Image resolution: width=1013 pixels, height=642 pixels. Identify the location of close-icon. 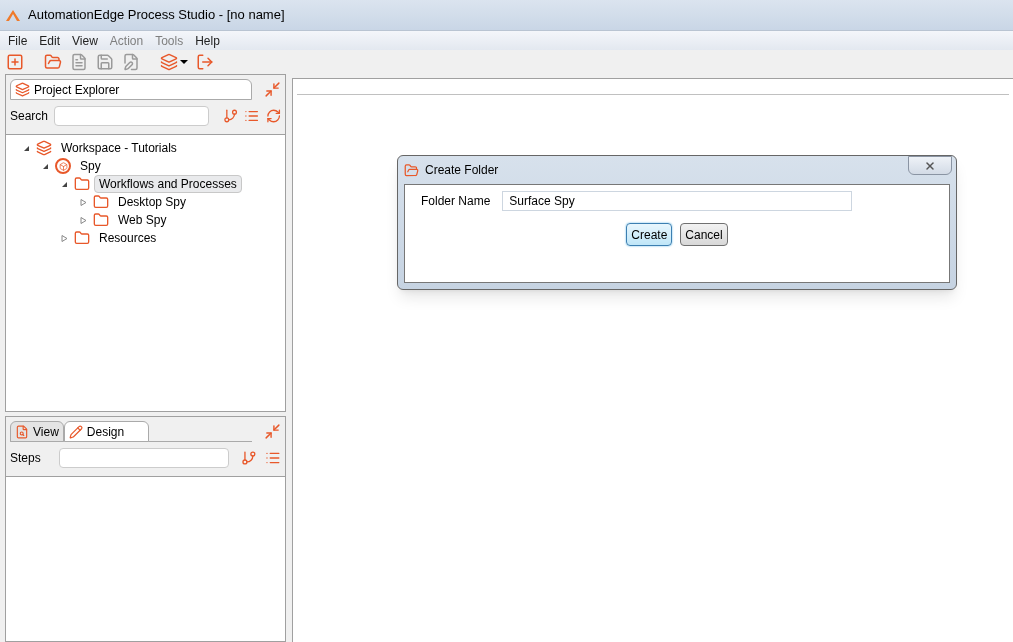
(930, 165).